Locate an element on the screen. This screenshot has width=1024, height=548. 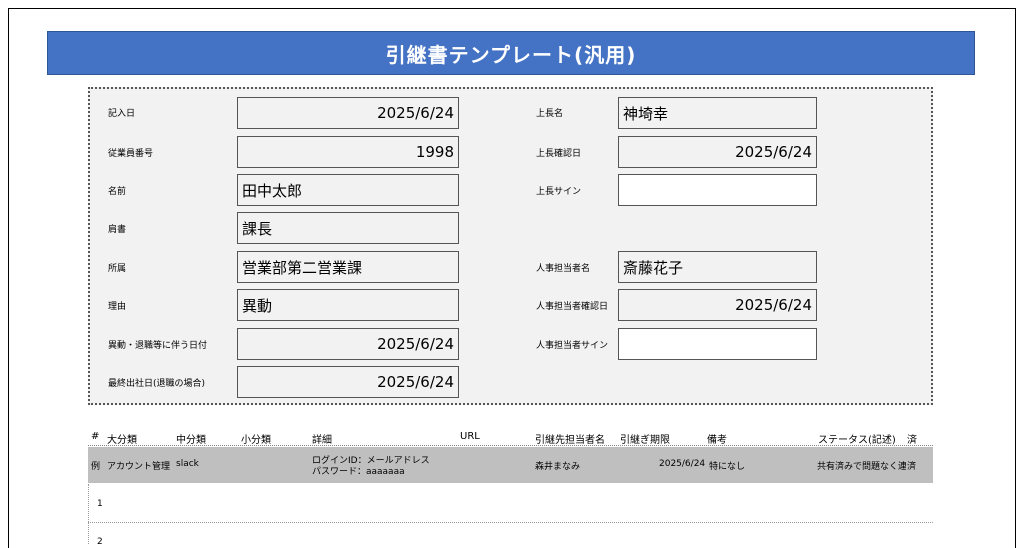
row-number-1: 1 is located at coordinates (100, 504).